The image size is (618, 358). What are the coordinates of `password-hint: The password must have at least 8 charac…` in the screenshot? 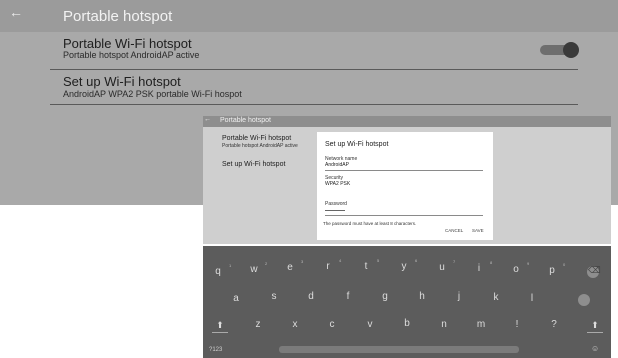 It's located at (370, 223).